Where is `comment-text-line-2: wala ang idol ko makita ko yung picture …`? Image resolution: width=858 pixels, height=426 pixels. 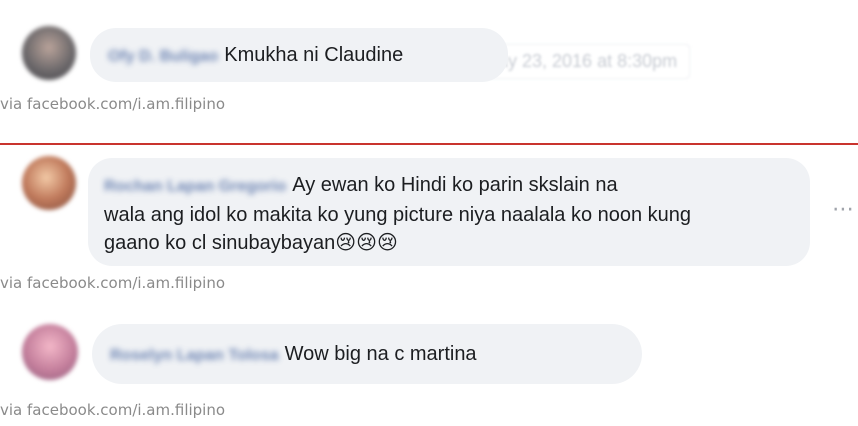 comment-text-line-2: wala ang idol ko makita ko yung picture … is located at coordinates (398, 215).